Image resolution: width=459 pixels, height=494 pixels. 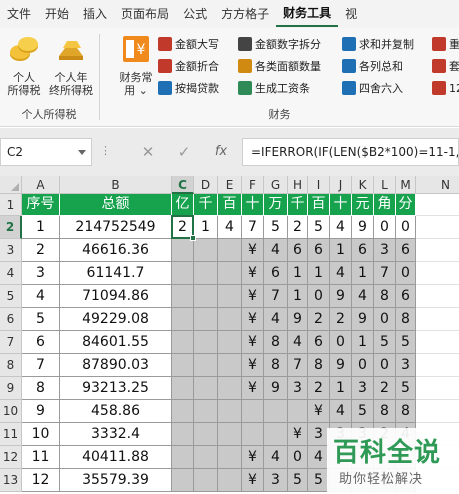 I want to click on header-cell: 总额, so click(x=116, y=205).